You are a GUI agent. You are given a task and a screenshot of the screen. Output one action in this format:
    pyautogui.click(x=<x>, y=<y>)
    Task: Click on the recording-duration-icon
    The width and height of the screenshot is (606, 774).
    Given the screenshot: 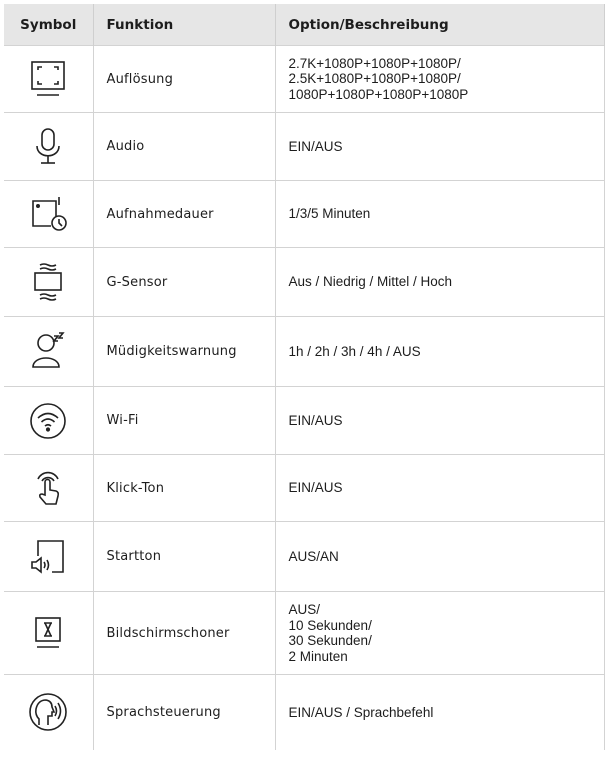 What is the action you would take?
    pyautogui.click(x=50, y=214)
    